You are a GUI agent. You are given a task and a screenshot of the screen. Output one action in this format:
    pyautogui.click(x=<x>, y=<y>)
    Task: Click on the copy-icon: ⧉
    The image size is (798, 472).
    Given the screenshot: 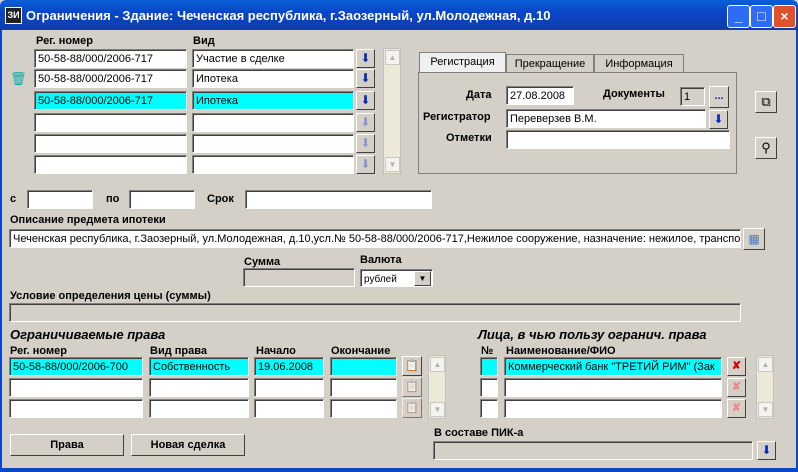 What is the action you would take?
    pyautogui.click(x=766, y=102)
    